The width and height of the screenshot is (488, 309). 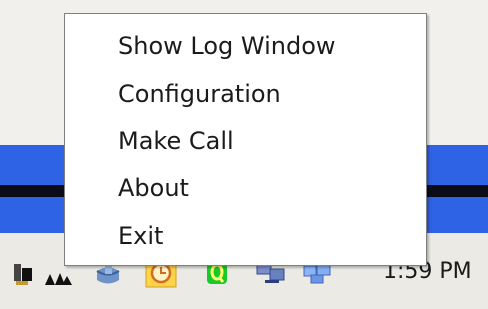 What do you see at coordinates (199, 94) in the screenshot?
I see `menu-item-configuration: Configuration` at bounding box center [199, 94].